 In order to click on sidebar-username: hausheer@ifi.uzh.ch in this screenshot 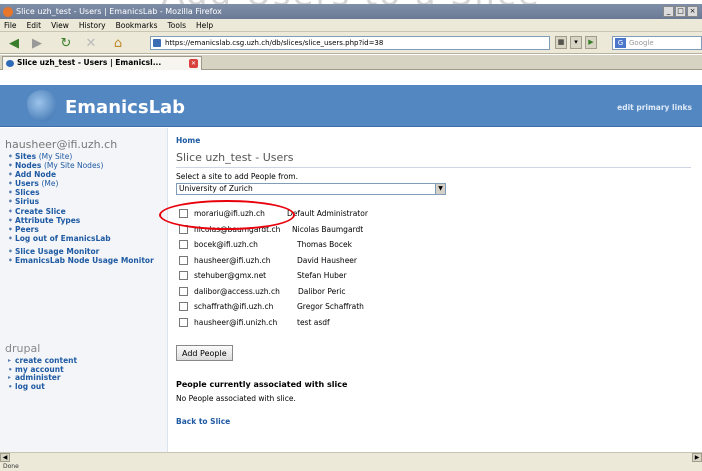, I will do `click(61, 144)`.